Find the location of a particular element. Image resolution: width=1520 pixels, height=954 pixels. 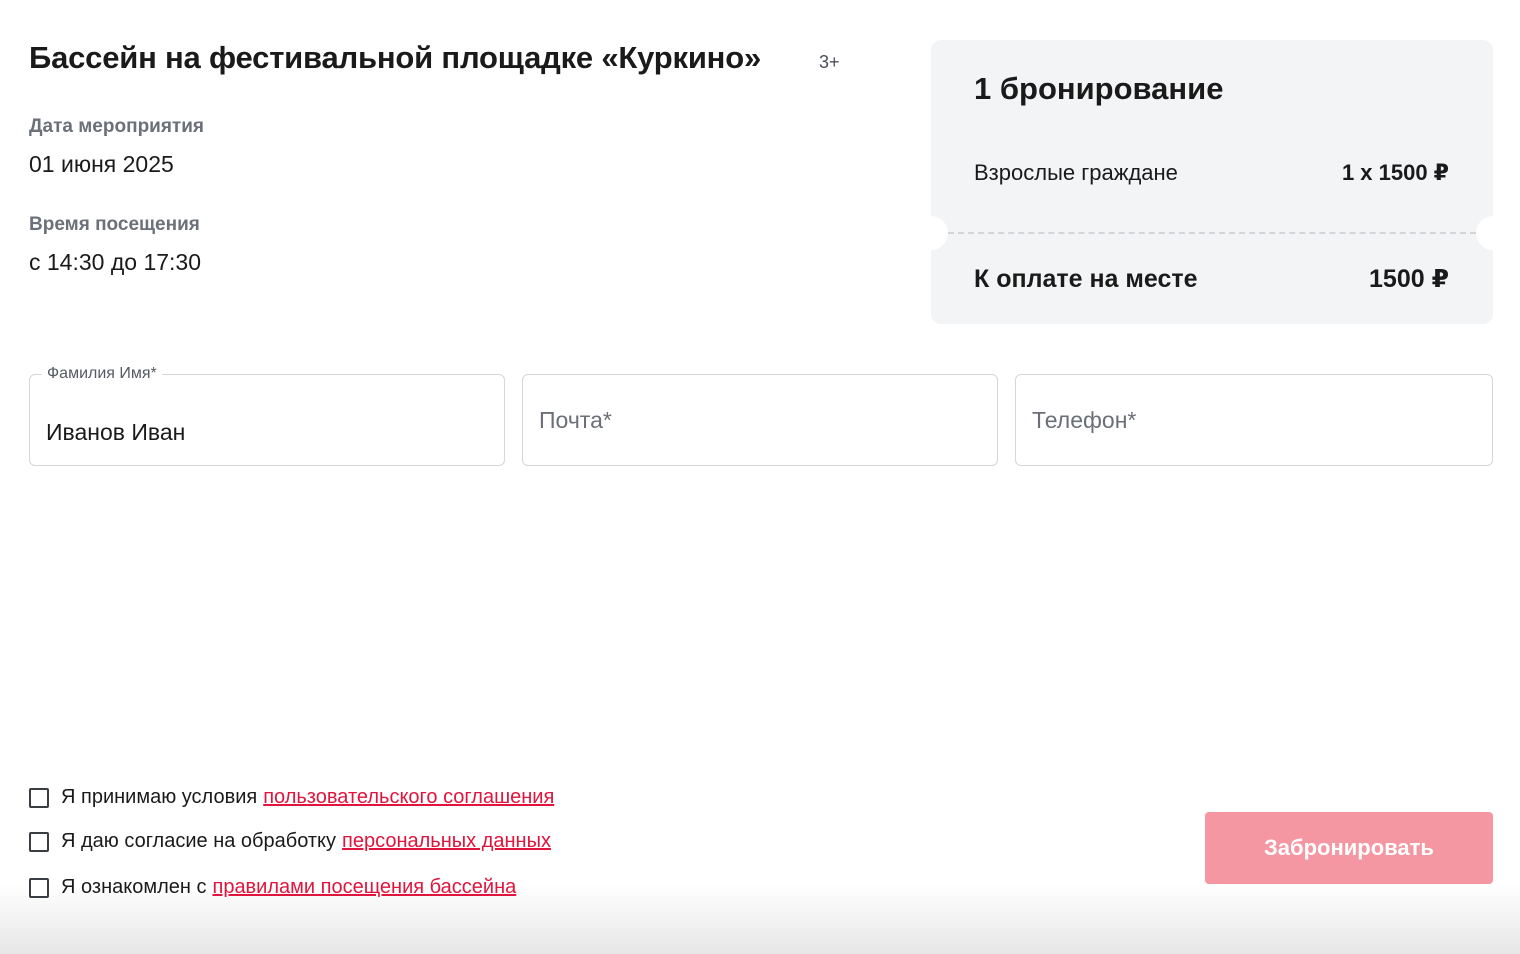

personal-data-text: Я даю согласие на обработку is located at coordinates (199, 841).